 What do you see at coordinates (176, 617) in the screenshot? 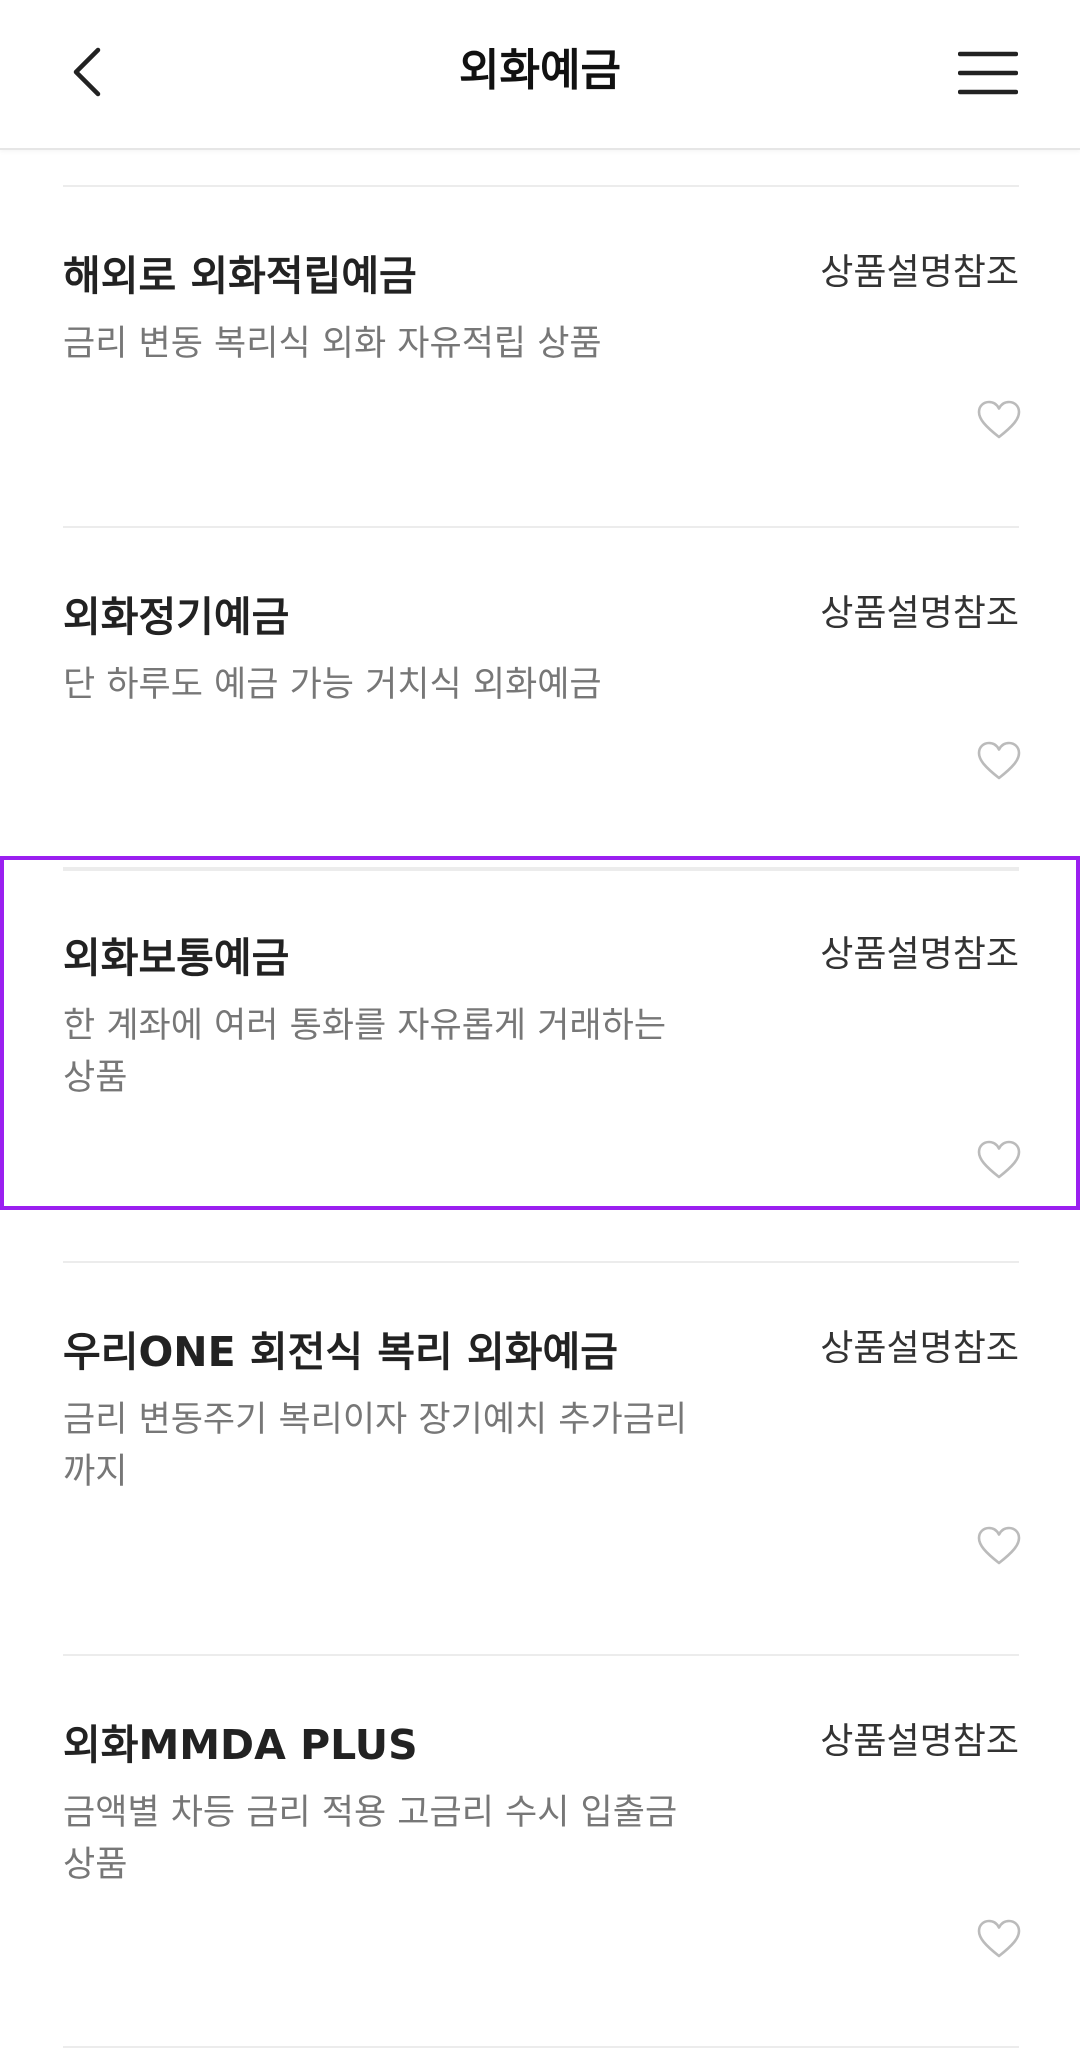
I see `product-name: 외화정기예금` at bounding box center [176, 617].